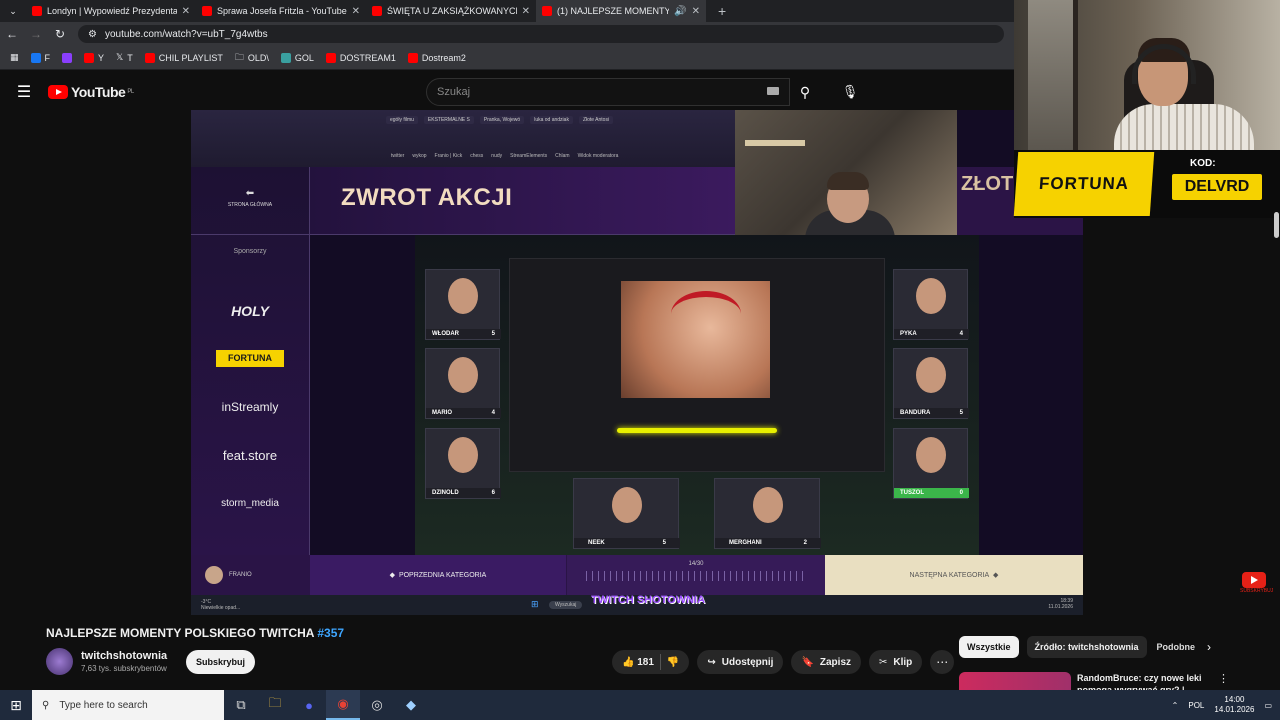 This screenshot has height=720, width=1280. I want to click on bookmark-item: Y, so click(94, 57).